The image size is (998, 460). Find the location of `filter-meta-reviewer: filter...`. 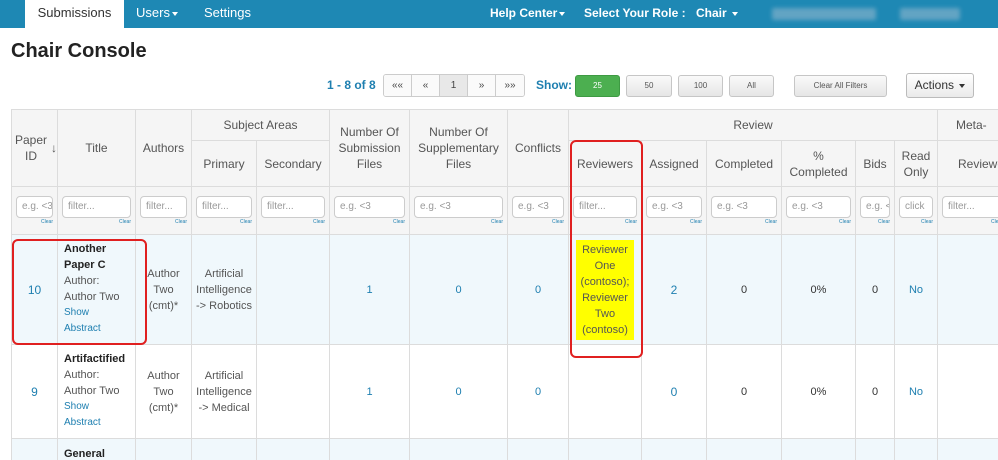

filter-meta-reviewer: filter... is located at coordinates (970, 207).